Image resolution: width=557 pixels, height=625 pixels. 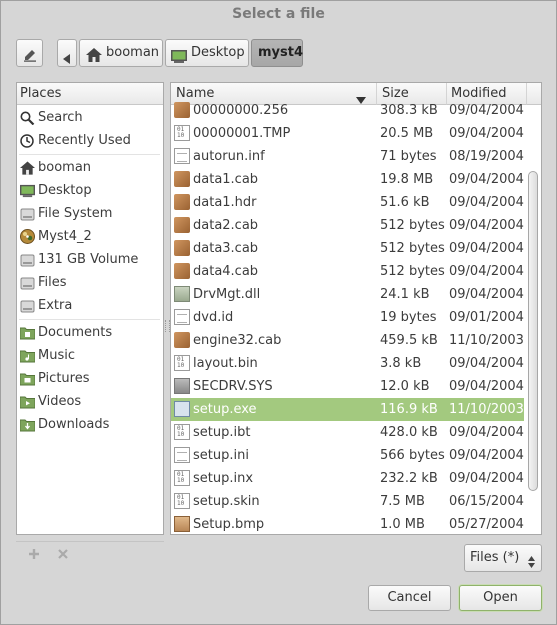 What do you see at coordinates (27, 401) in the screenshot?
I see `videos-folder-icon` at bounding box center [27, 401].